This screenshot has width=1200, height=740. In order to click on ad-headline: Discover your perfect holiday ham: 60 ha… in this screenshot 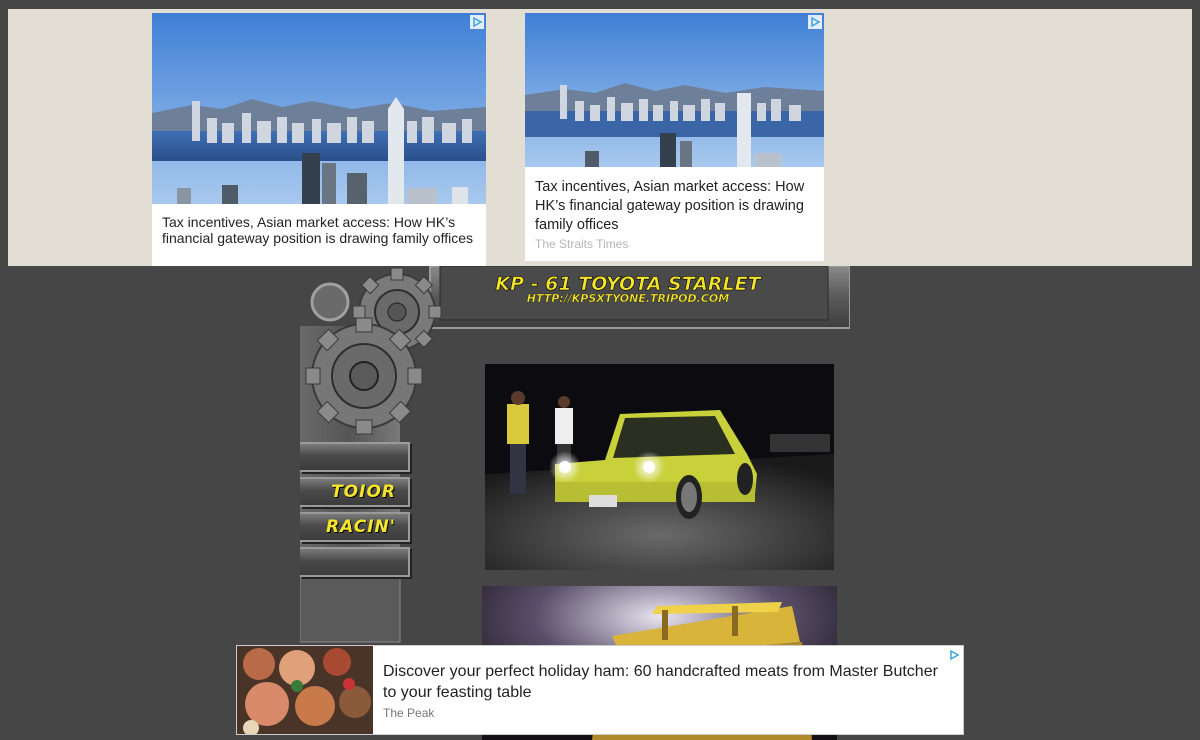, I will do `click(668, 683)`.